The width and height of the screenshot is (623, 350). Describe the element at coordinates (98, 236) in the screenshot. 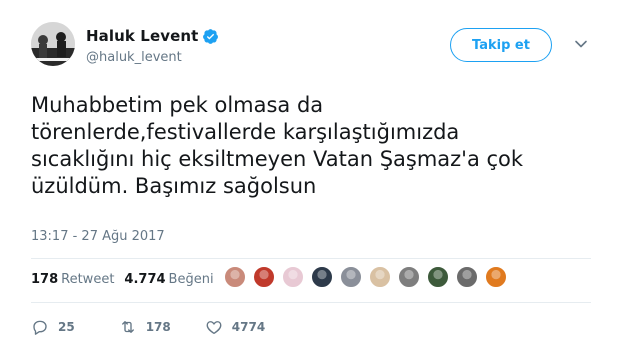

I see `tweet-timestamp: 13:17 - 27 Ağu 2017` at that location.